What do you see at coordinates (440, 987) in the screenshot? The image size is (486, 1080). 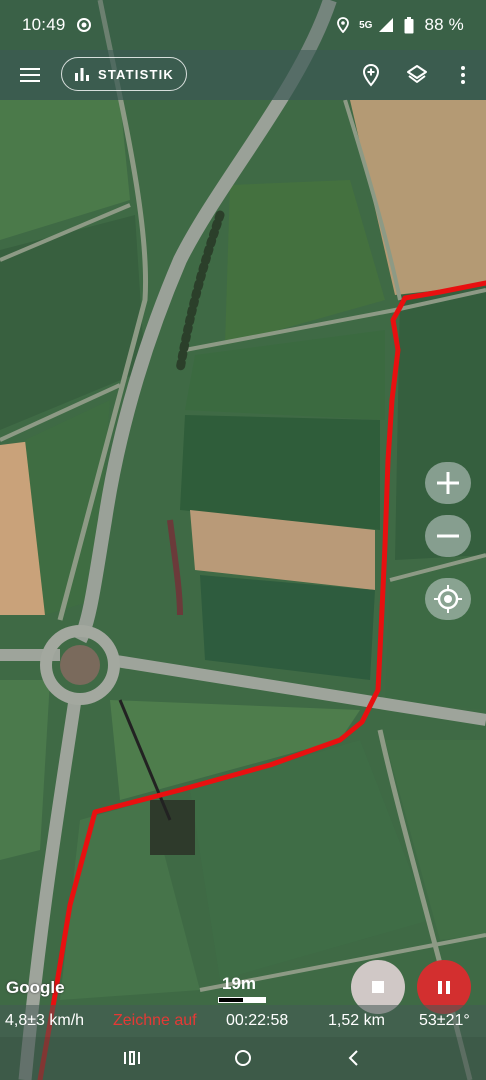 I see `pause-icon` at bounding box center [440, 987].